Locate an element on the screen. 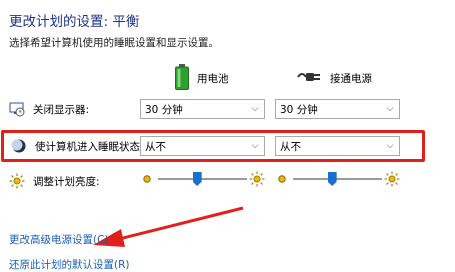  sleep-row-label: 使计算机进入睡眠状态: is located at coordinates (77, 146).